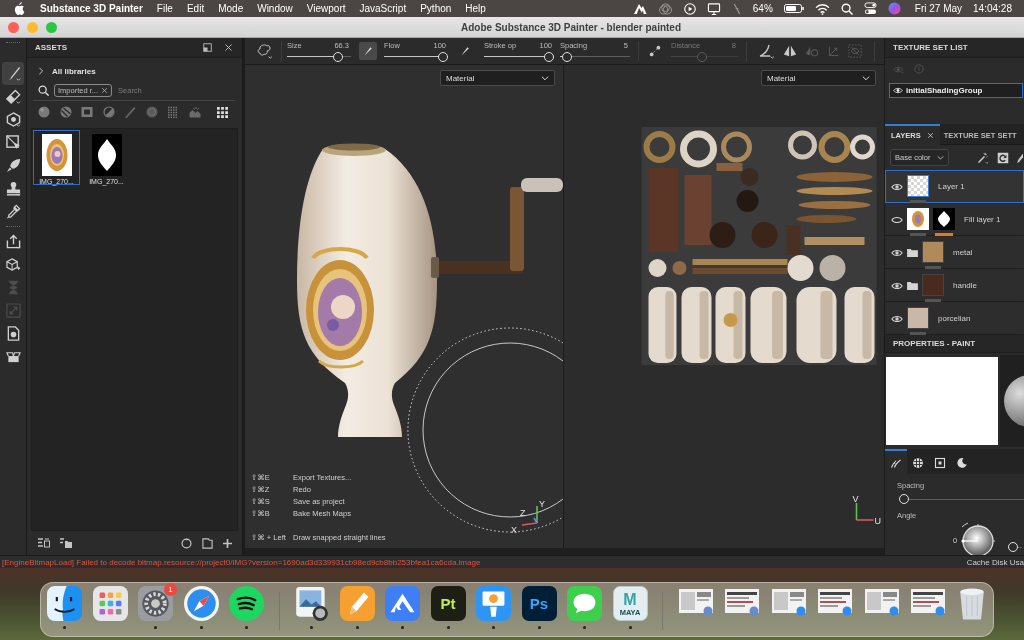 This screenshot has width=1024, height=640. What do you see at coordinates (201, 603) in the screenshot?
I see `compass-icon` at bounding box center [201, 603].